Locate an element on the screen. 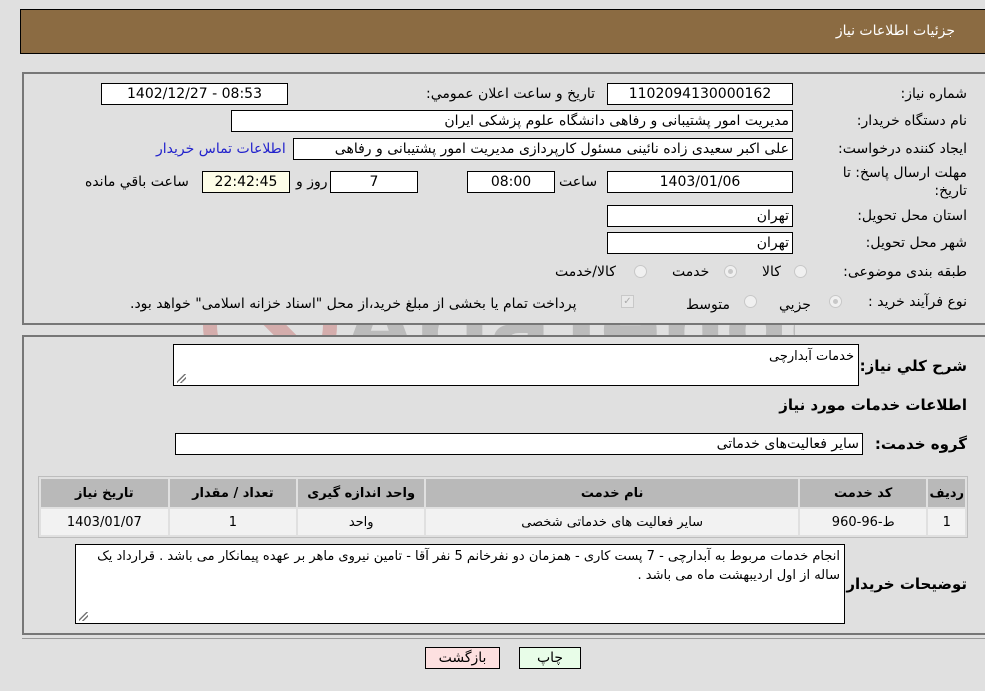 The width and height of the screenshot is (985, 691). back-button: بازگشت is located at coordinates (462, 658).